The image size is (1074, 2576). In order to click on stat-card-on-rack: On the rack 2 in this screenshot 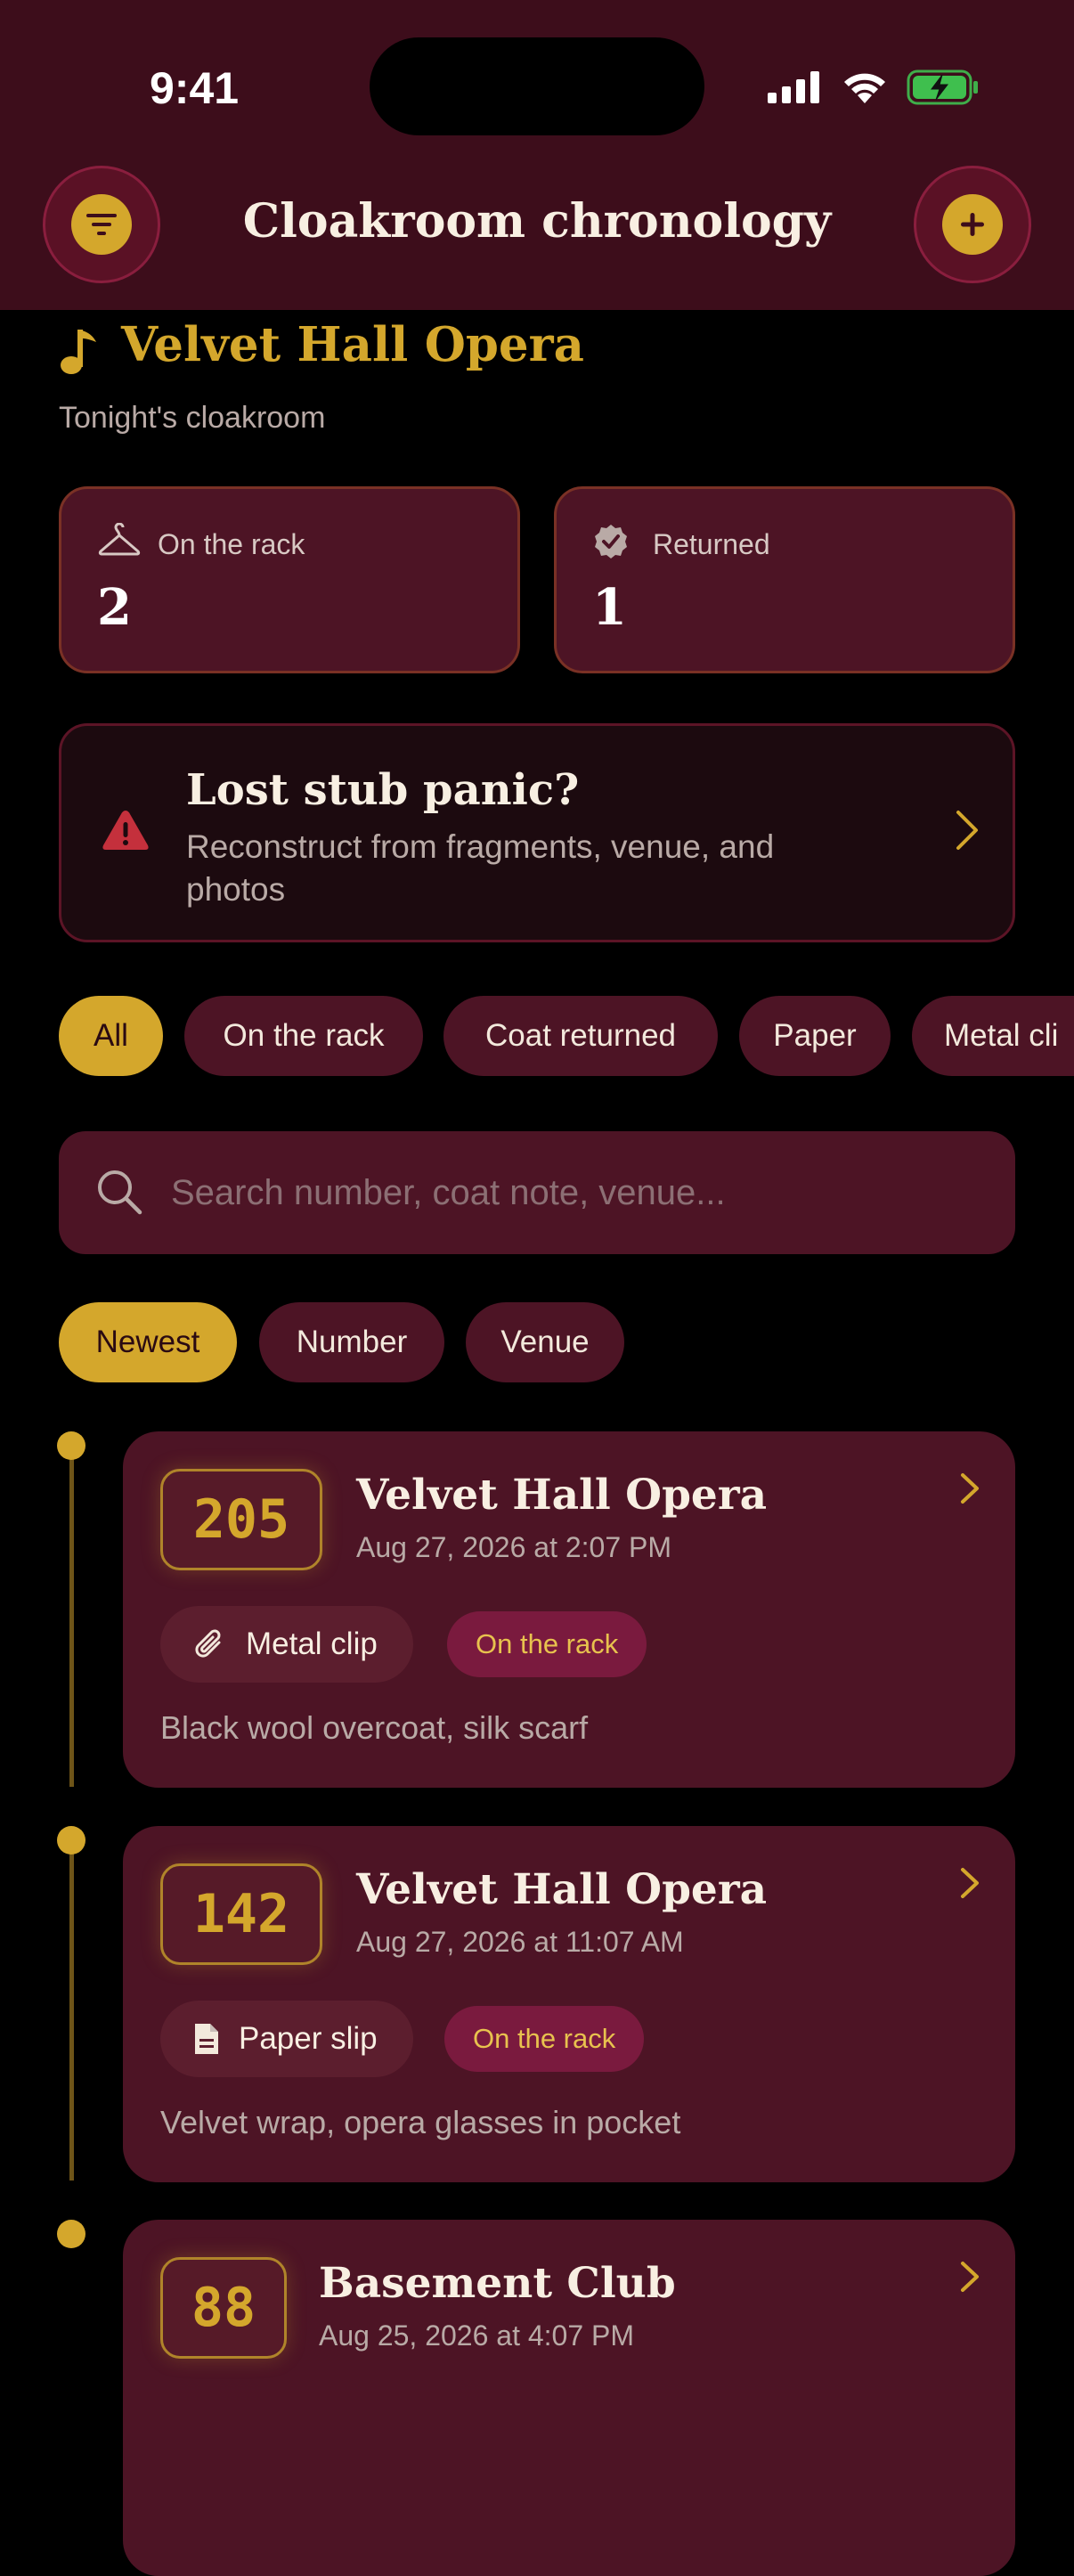, I will do `click(290, 579)`.